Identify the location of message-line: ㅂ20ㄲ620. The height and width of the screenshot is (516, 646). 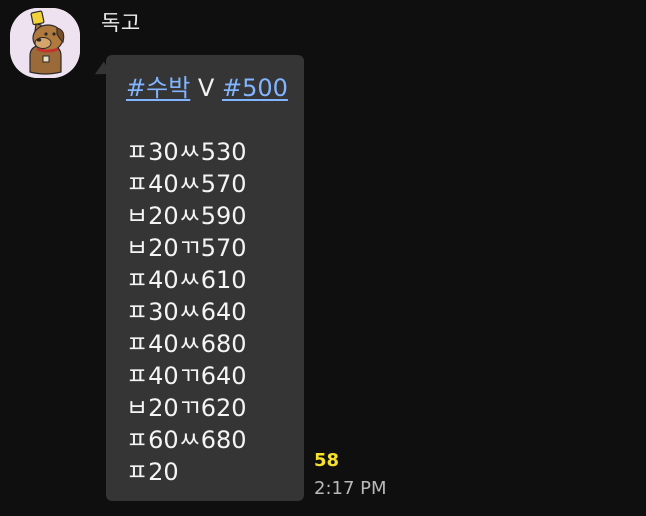
(186, 408).